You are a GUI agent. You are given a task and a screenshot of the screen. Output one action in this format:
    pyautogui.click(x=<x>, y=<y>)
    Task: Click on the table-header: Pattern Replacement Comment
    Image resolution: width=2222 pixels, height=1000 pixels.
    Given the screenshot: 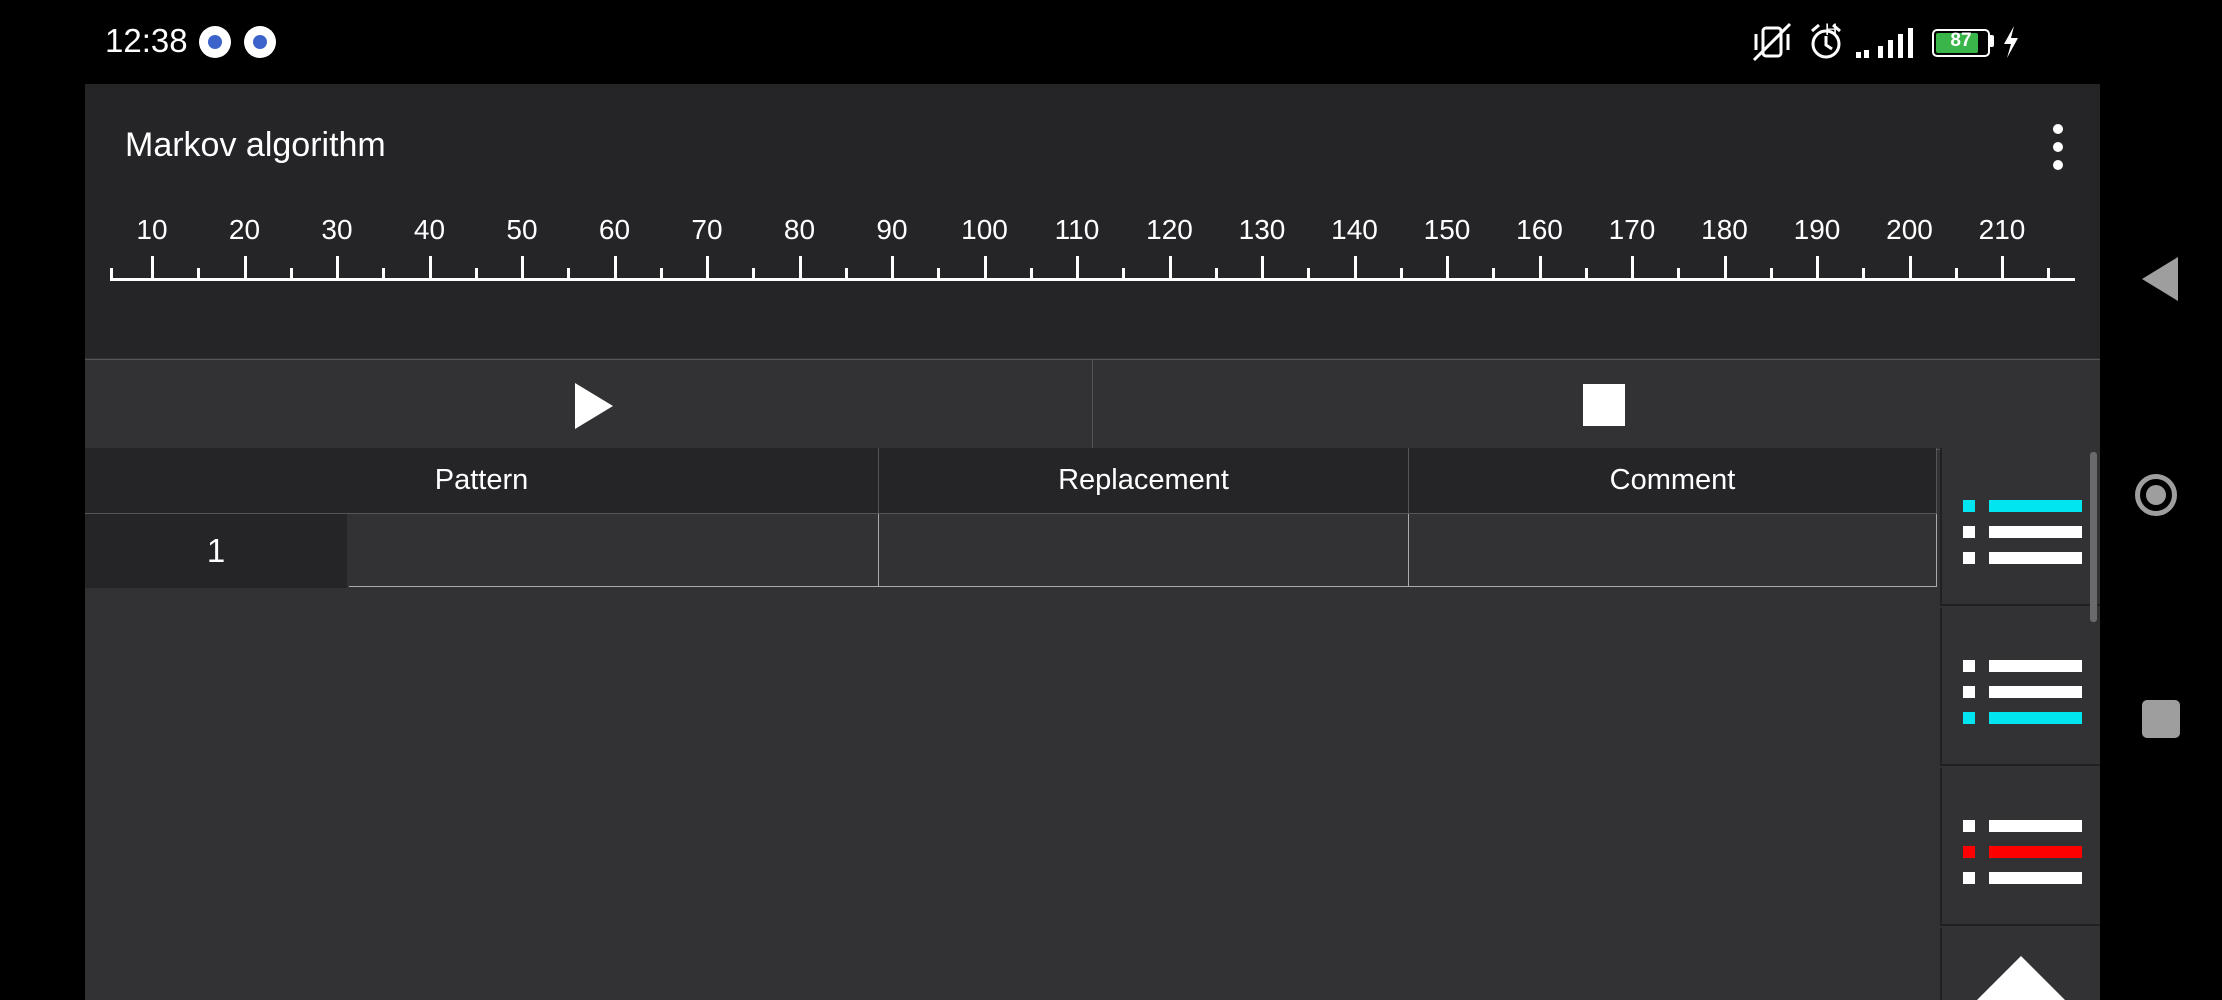 What is the action you would take?
    pyautogui.click(x=1011, y=481)
    